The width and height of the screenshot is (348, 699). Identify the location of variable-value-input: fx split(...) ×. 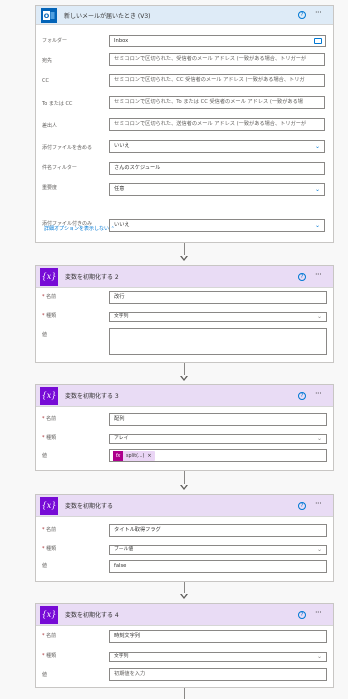
(218, 455).